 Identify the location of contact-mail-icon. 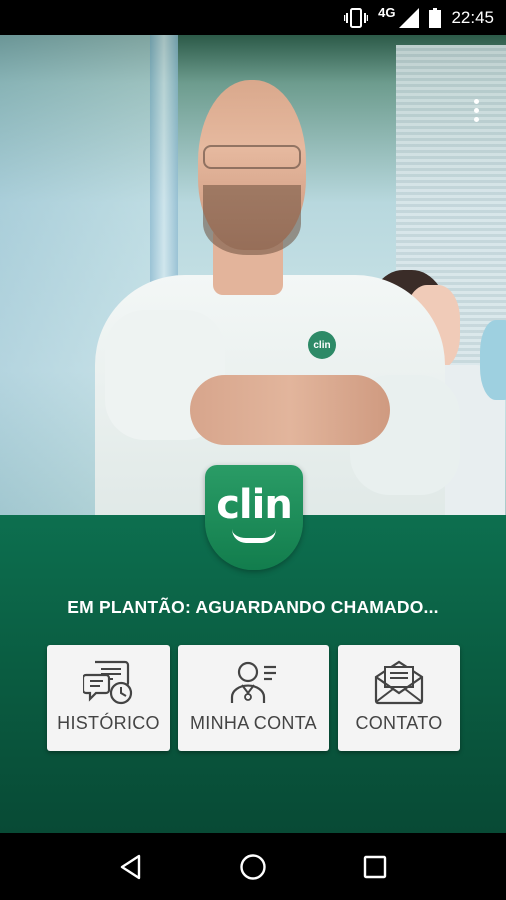
(399, 682).